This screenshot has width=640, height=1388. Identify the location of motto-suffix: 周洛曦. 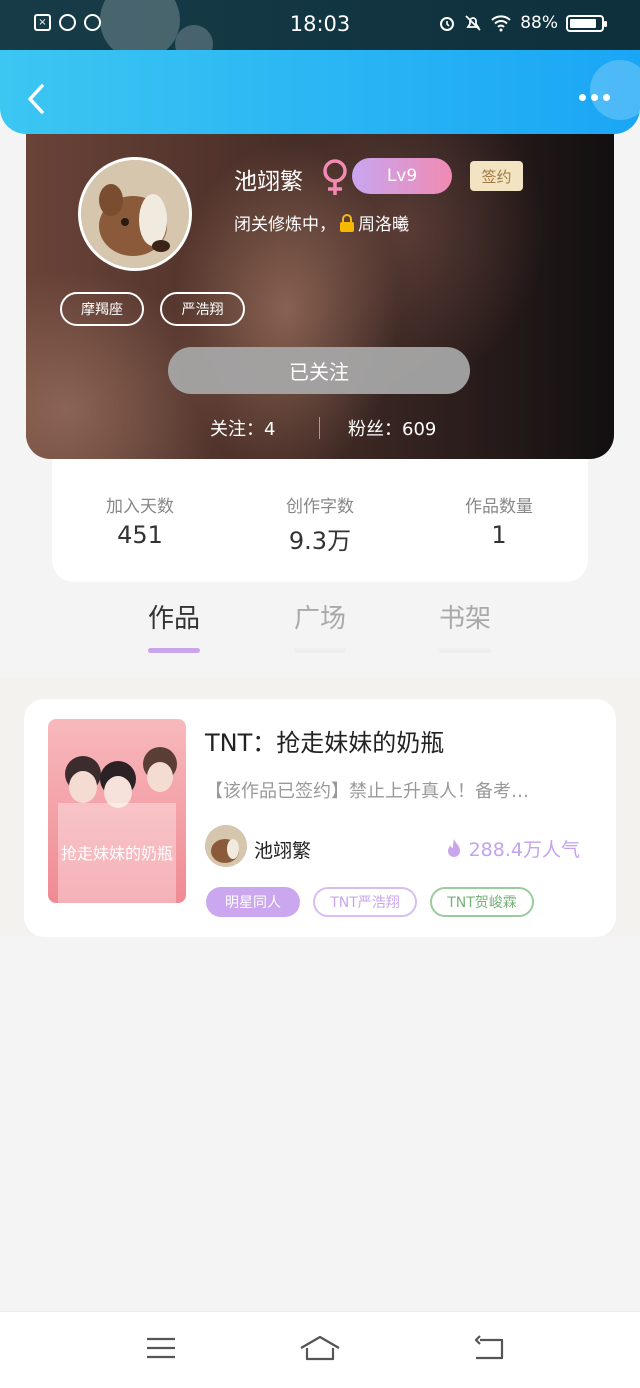
(383, 225).